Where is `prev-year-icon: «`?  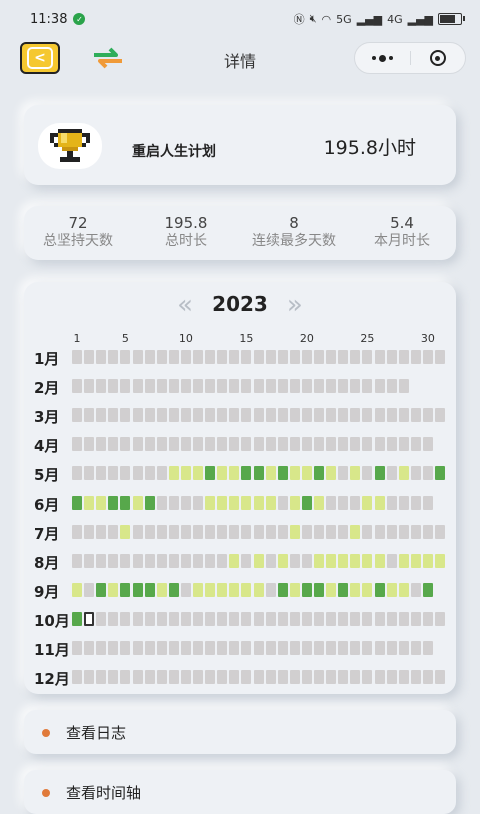 prev-year-icon: « is located at coordinates (185, 305).